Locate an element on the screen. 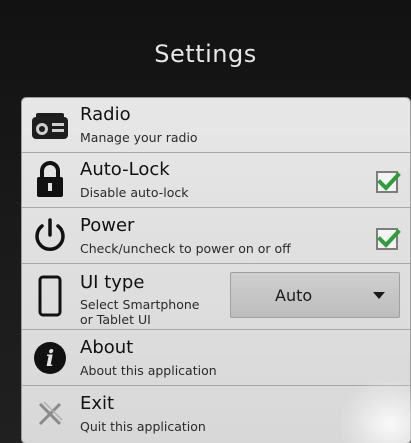  about-title: About is located at coordinates (107, 347).